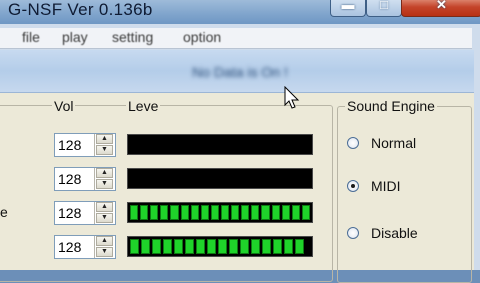 The height and width of the screenshot is (283, 480). Describe the element at coordinates (292, 97) in the screenshot. I see `mouse-cursor-icon` at that location.